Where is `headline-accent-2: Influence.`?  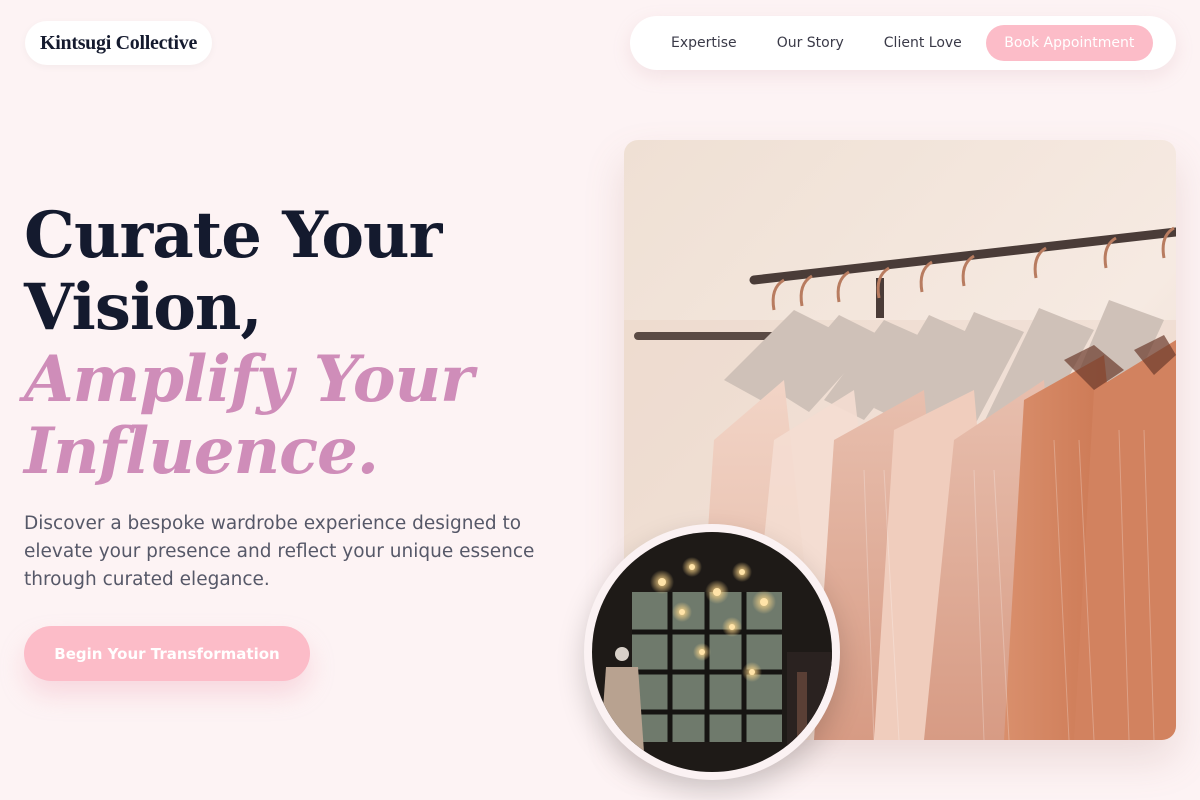
headline-accent-2: Influence. is located at coordinates (201, 451).